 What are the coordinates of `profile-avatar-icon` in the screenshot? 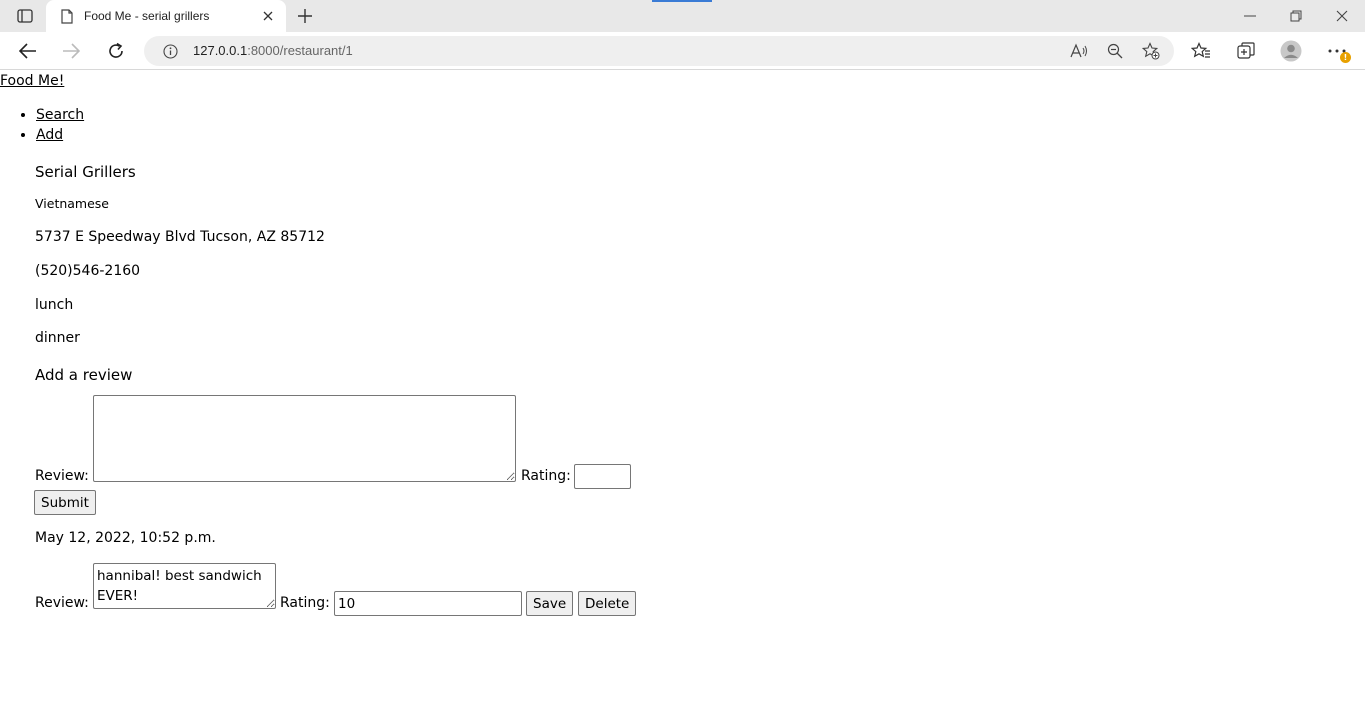 It's located at (1291, 51).